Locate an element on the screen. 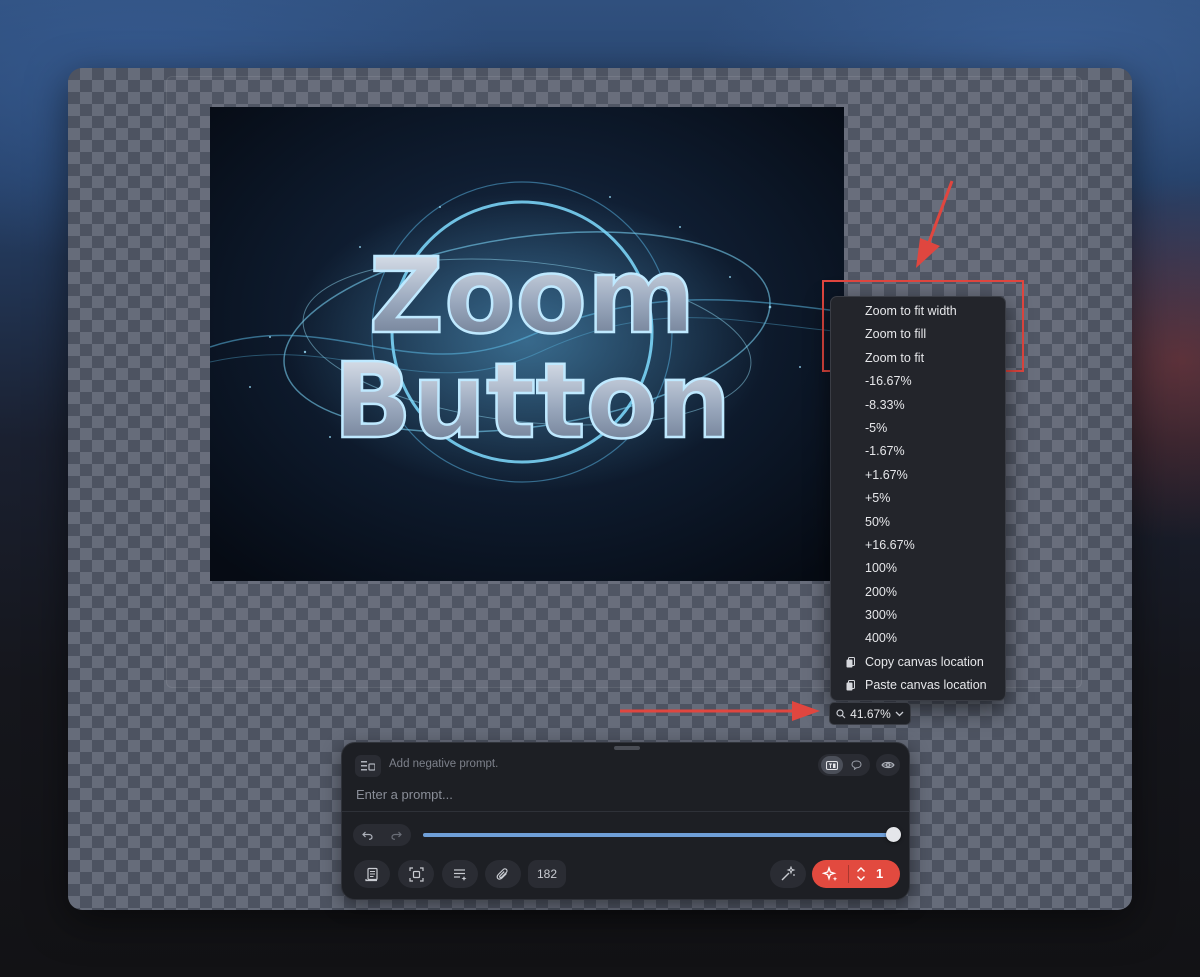  menu-item-paste-canvas-location: Paste canvas location is located at coordinates (918, 685).